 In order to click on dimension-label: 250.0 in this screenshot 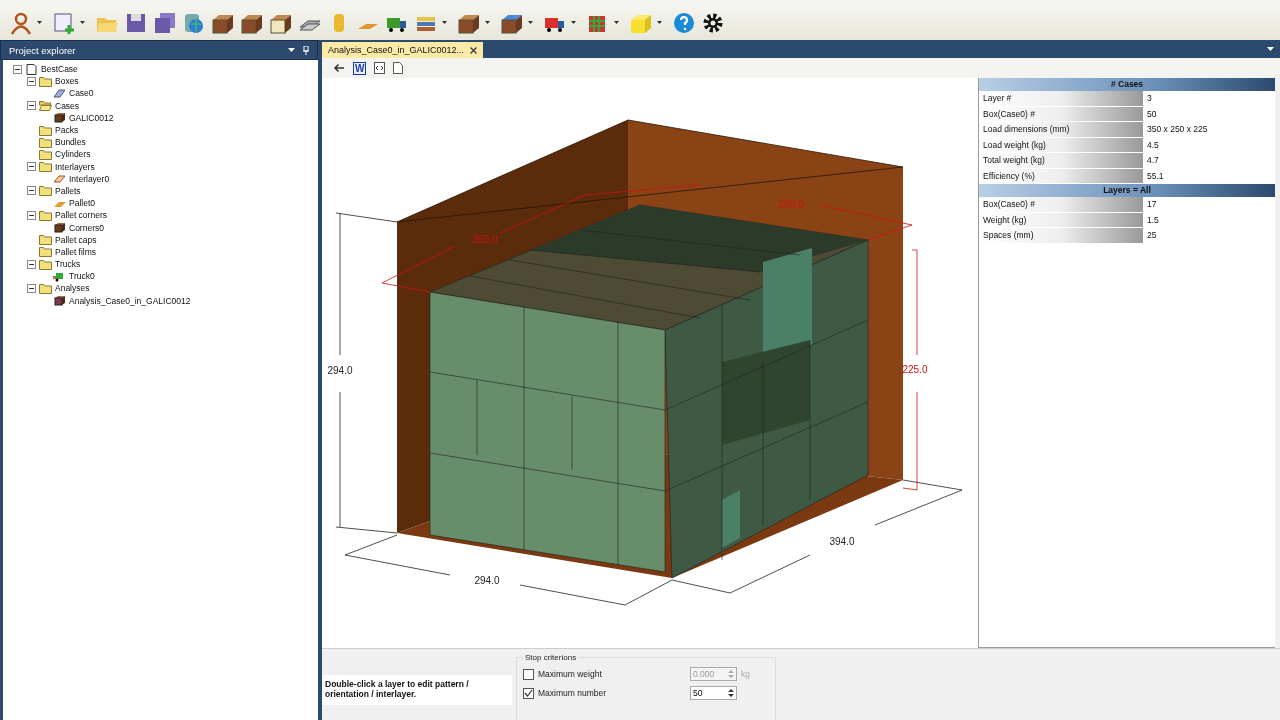, I will do `click(791, 204)`.